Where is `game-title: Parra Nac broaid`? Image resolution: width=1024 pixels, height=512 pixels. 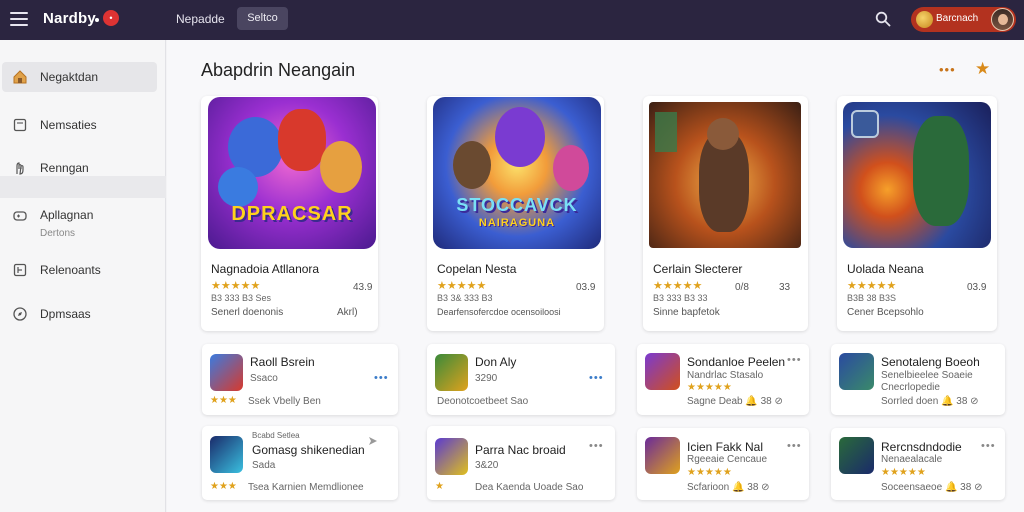 game-title: Parra Nac broaid is located at coordinates (520, 450).